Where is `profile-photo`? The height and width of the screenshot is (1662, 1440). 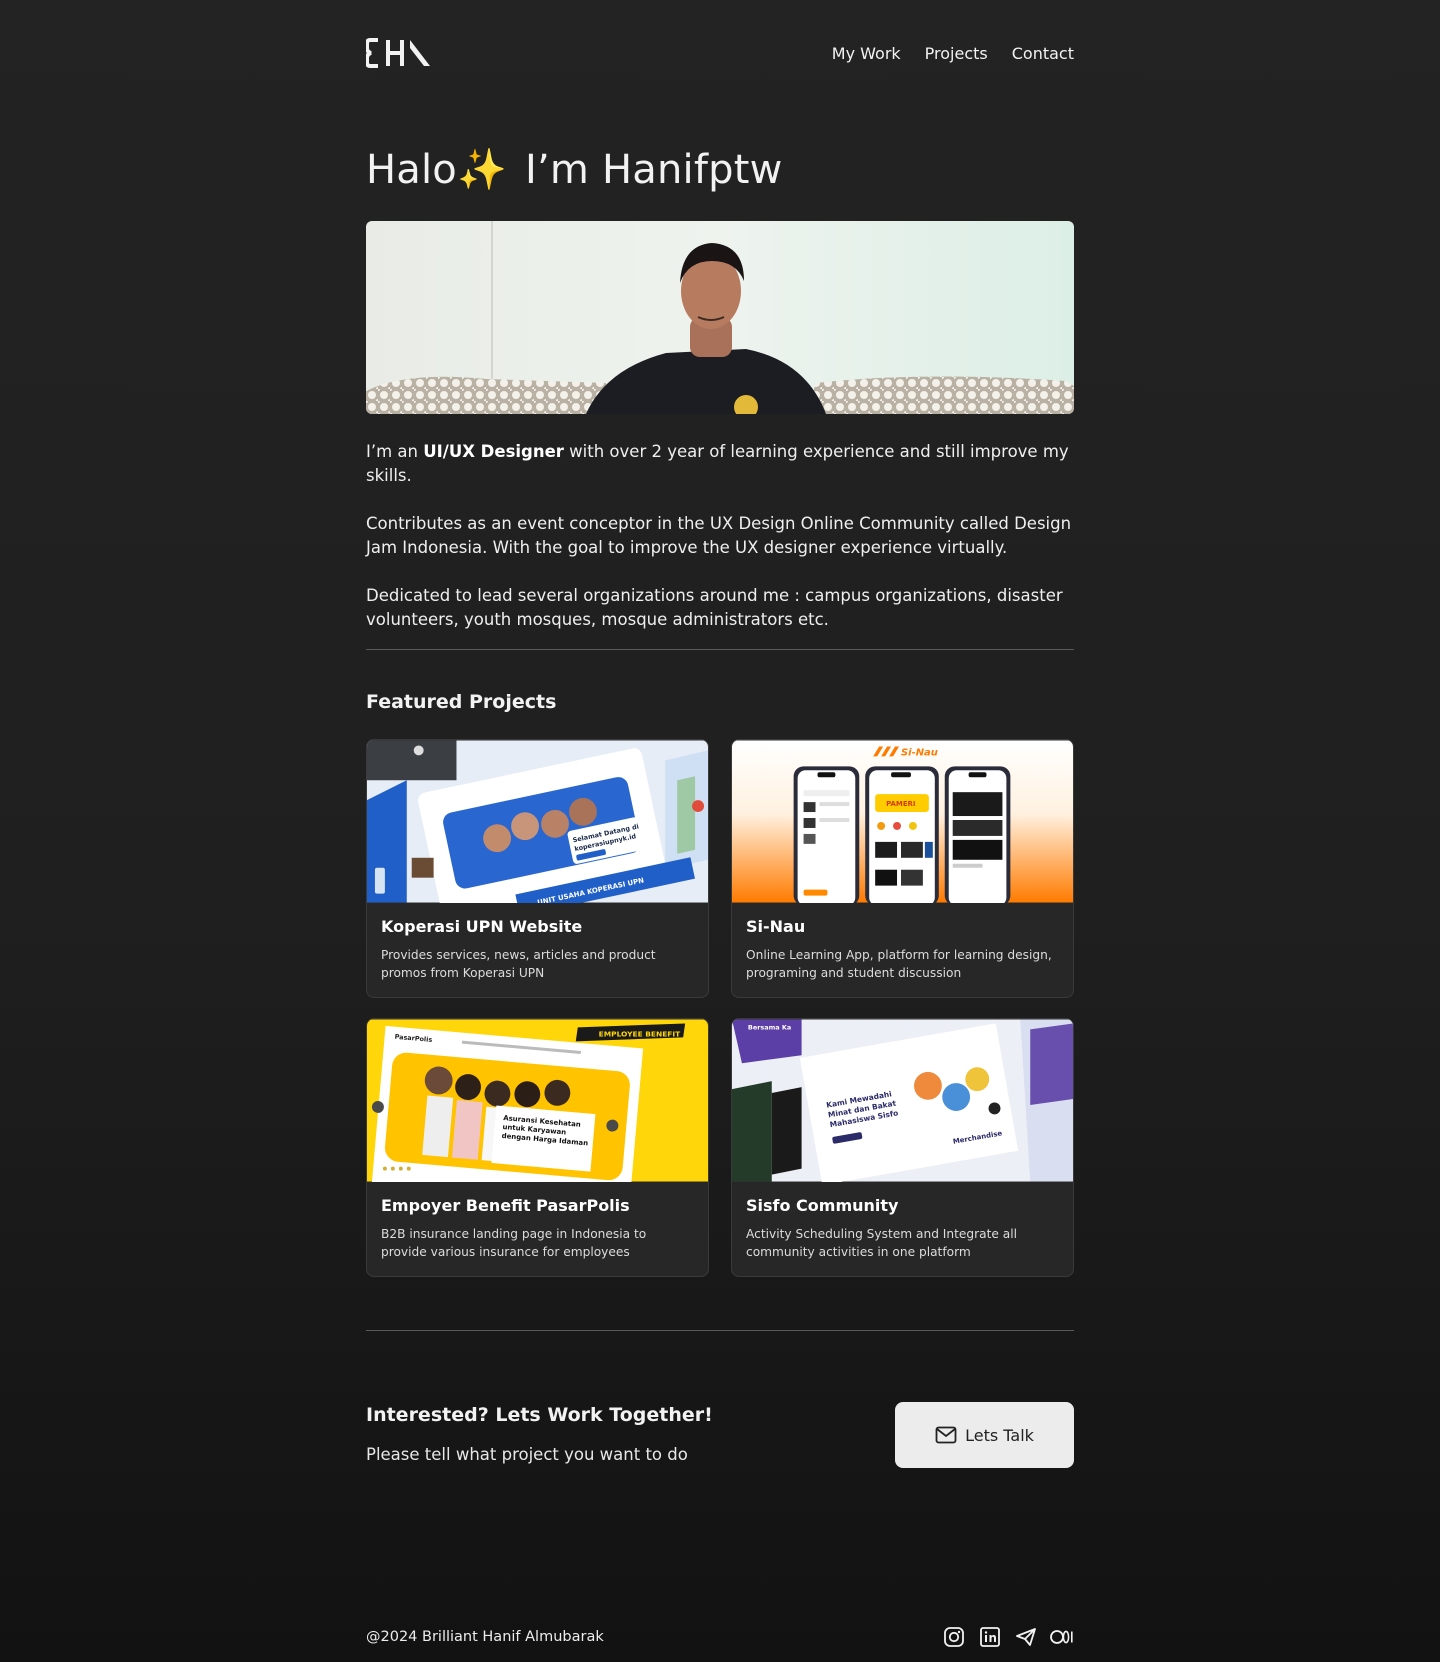
profile-photo is located at coordinates (720, 317).